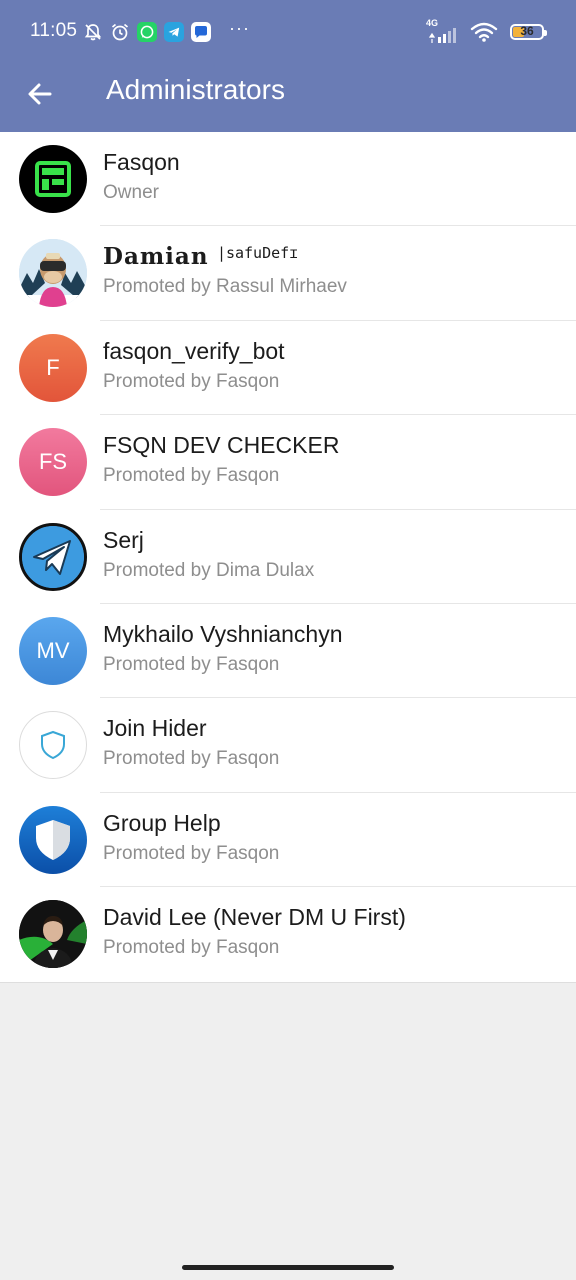  What do you see at coordinates (239, 28) in the screenshot?
I see `more-notifications-icon: ···` at bounding box center [239, 28].